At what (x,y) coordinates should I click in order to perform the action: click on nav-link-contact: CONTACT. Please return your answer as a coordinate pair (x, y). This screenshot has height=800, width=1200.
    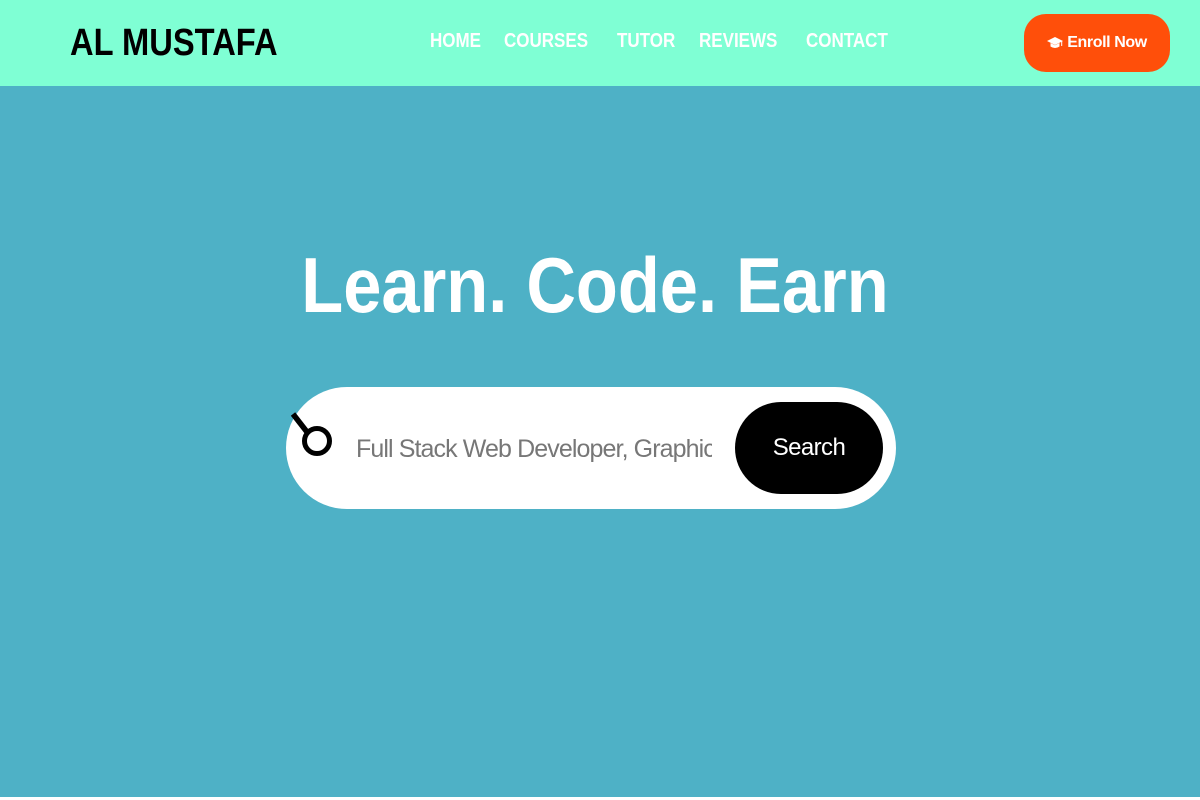
    Looking at the image, I should click on (847, 41).